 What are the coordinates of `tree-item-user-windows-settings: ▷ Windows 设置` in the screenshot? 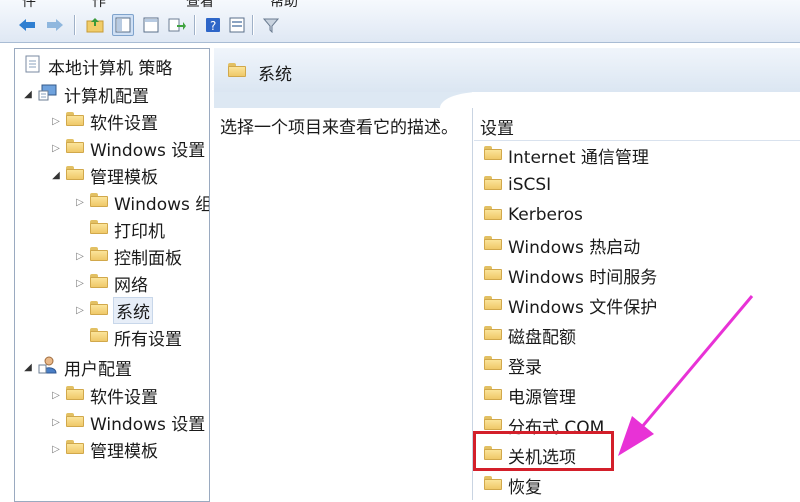 It's located at (127, 422).